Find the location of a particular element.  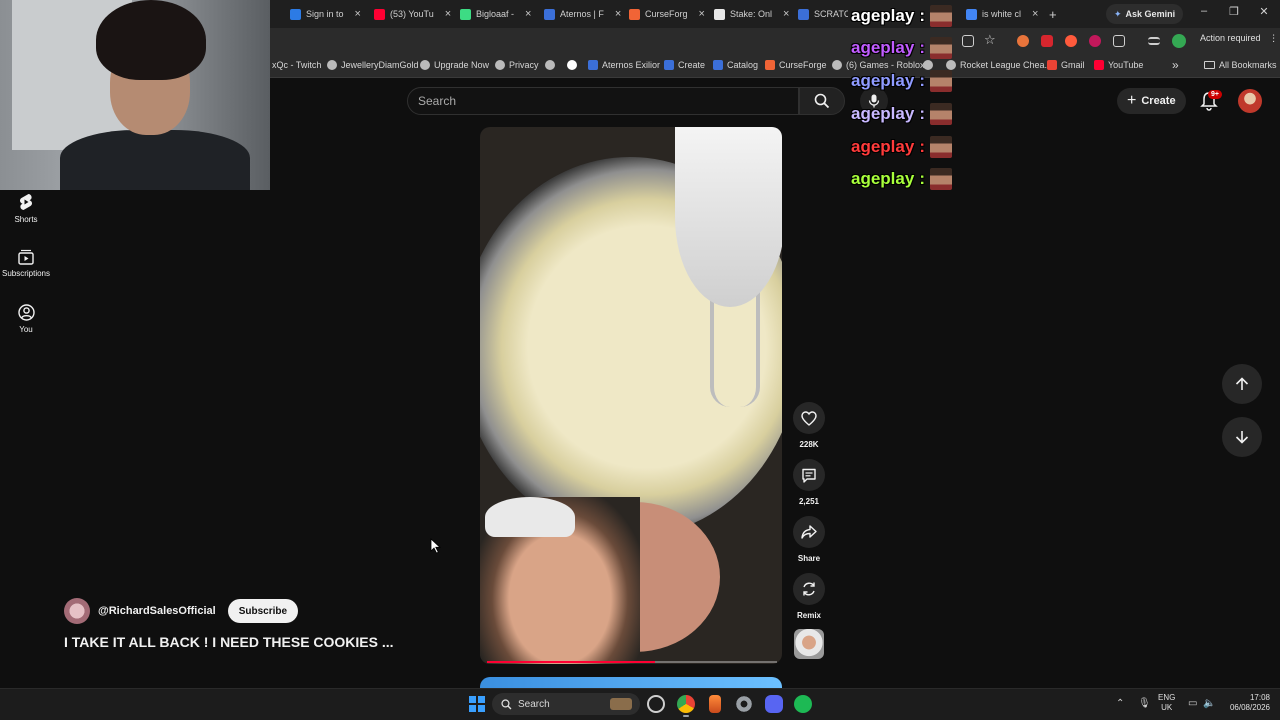

search-highlight-icon is located at coordinates (621, 704).